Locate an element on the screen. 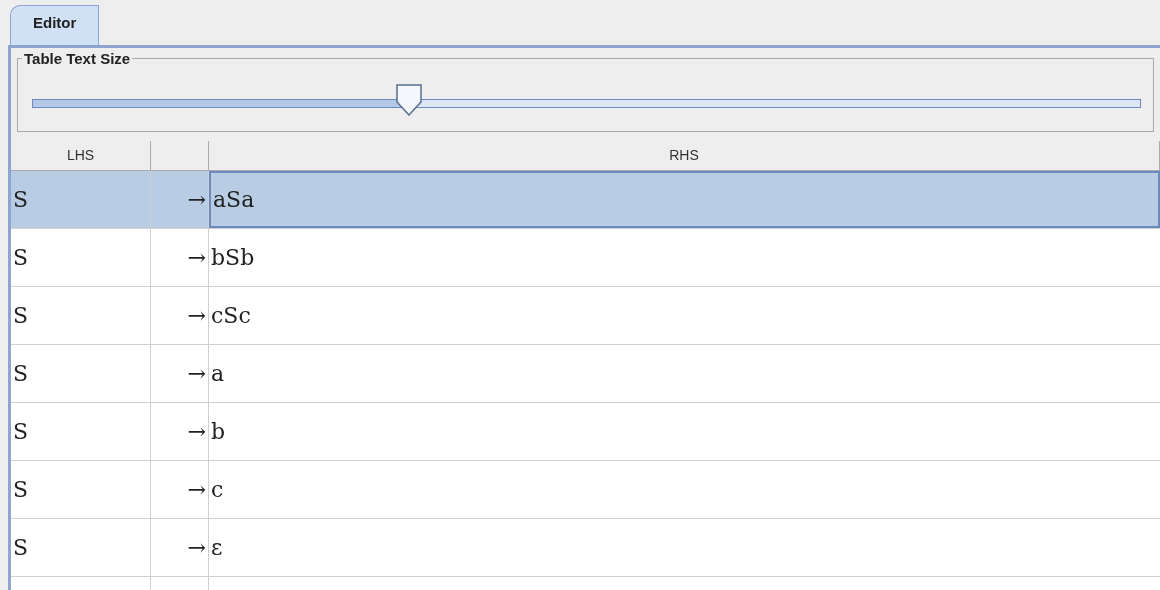 This screenshot has width=1160, height=590. column-header: RHS is located at coordinates (684, 156).